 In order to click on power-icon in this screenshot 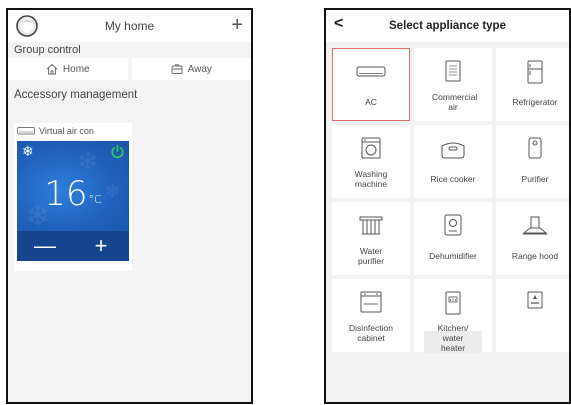, I will do `click(117, 151)`.